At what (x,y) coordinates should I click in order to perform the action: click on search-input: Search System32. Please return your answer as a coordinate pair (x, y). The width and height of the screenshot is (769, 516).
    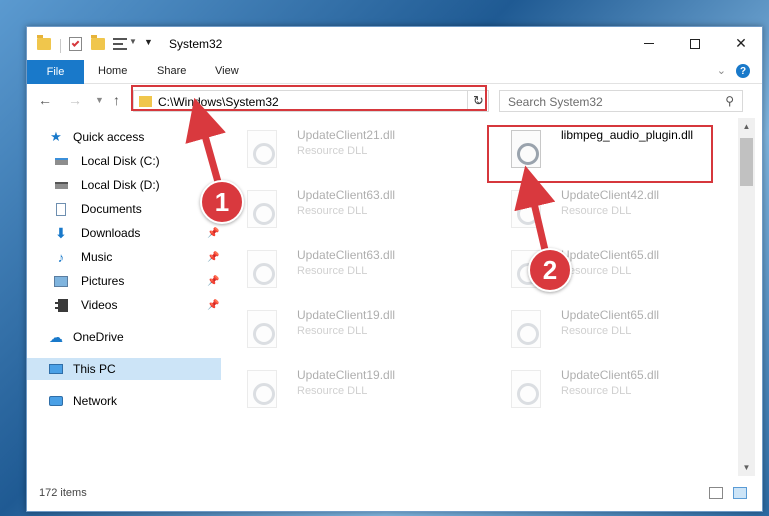
    Looking at the image, I should click on (555, 102).